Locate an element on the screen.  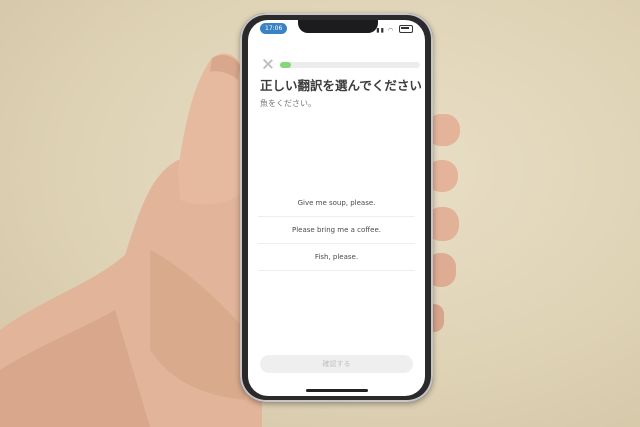
battery-icon is located at coordinates (406, 29).